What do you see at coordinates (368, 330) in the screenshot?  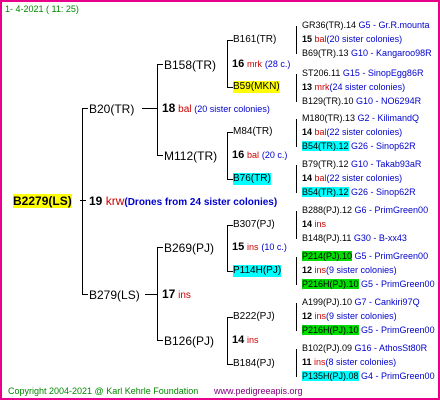 I see `g5-row-13: P216H(PJ).10 G5 - PrimGreen00` at bounding box center [368, 330].